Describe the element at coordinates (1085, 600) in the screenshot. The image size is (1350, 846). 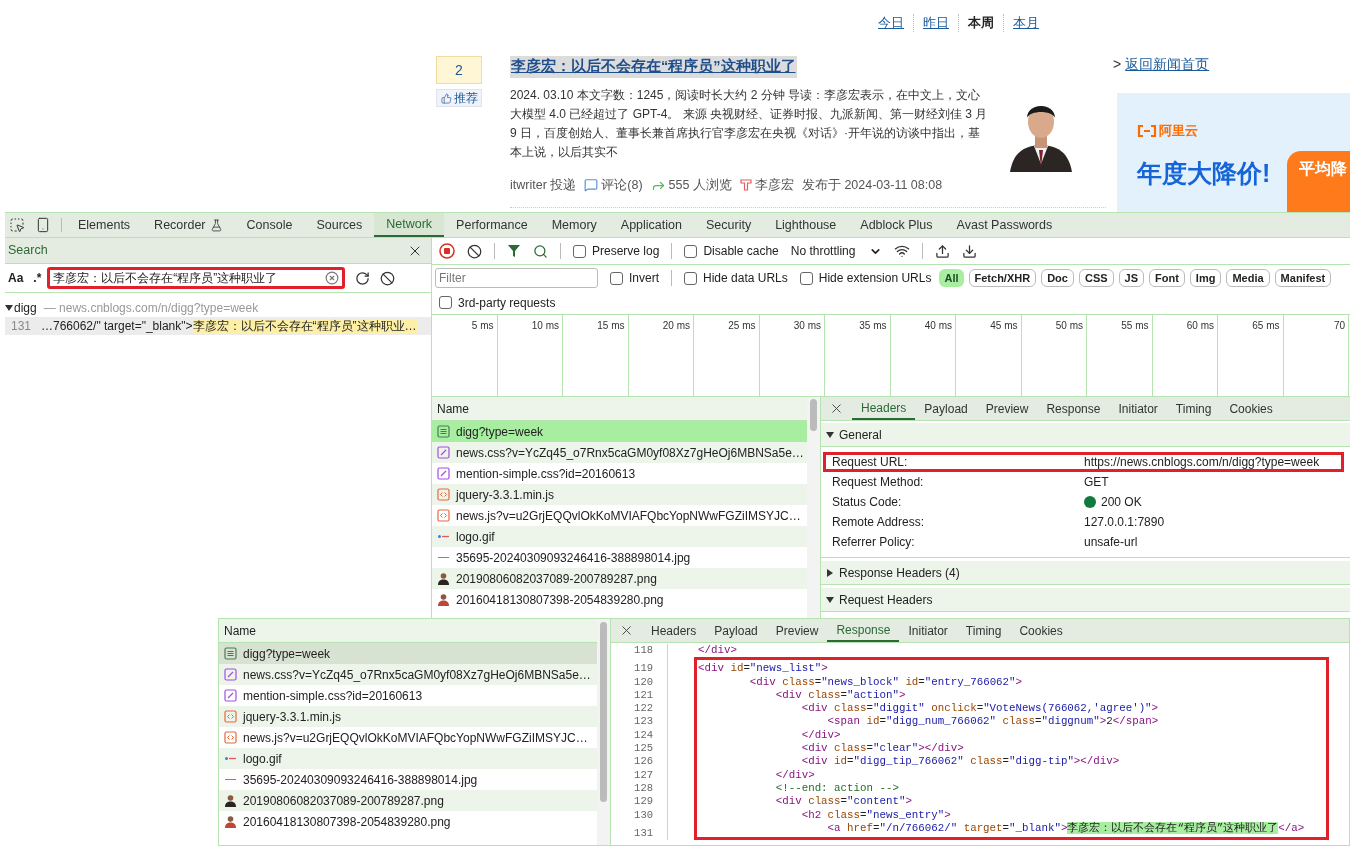
I see `section-header: Request Headers` at that location.